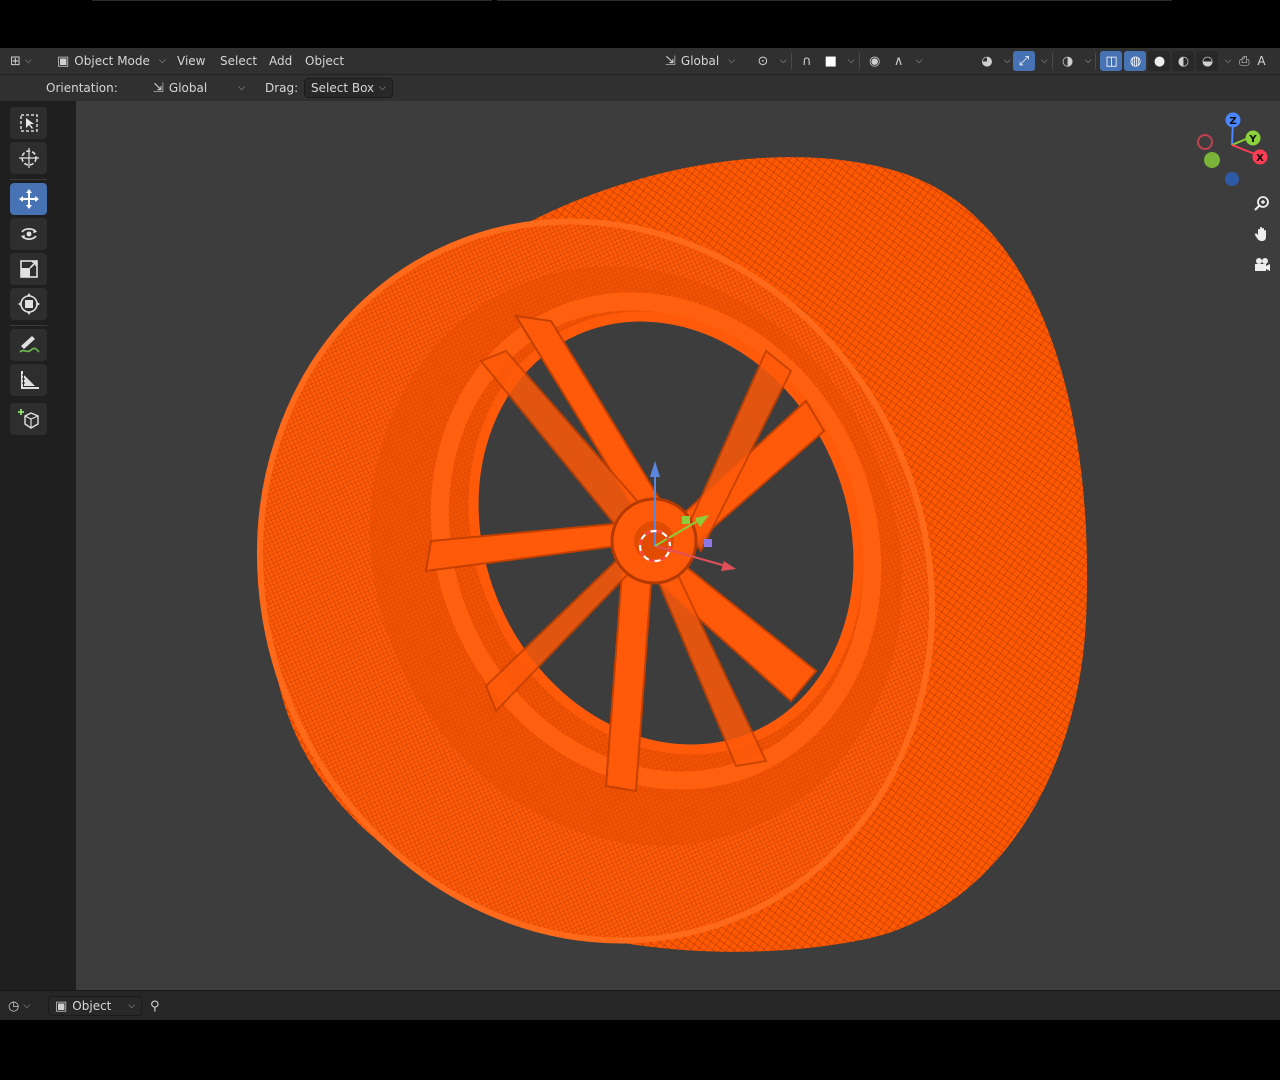 This screenshot has width=1280, height=1080. I want to click on cursor-tool, so click(28, 158).